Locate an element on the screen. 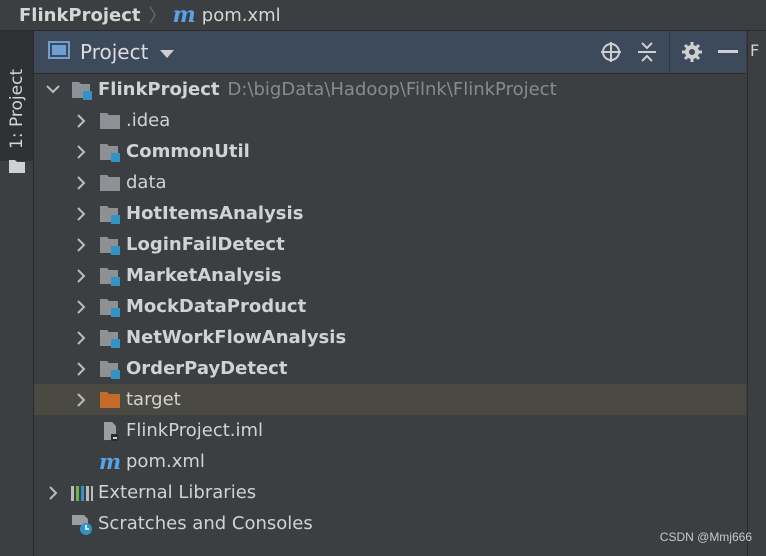 The image size is (766, 556). tree-item: MockDataProduct is located at coordinates (390, 306).